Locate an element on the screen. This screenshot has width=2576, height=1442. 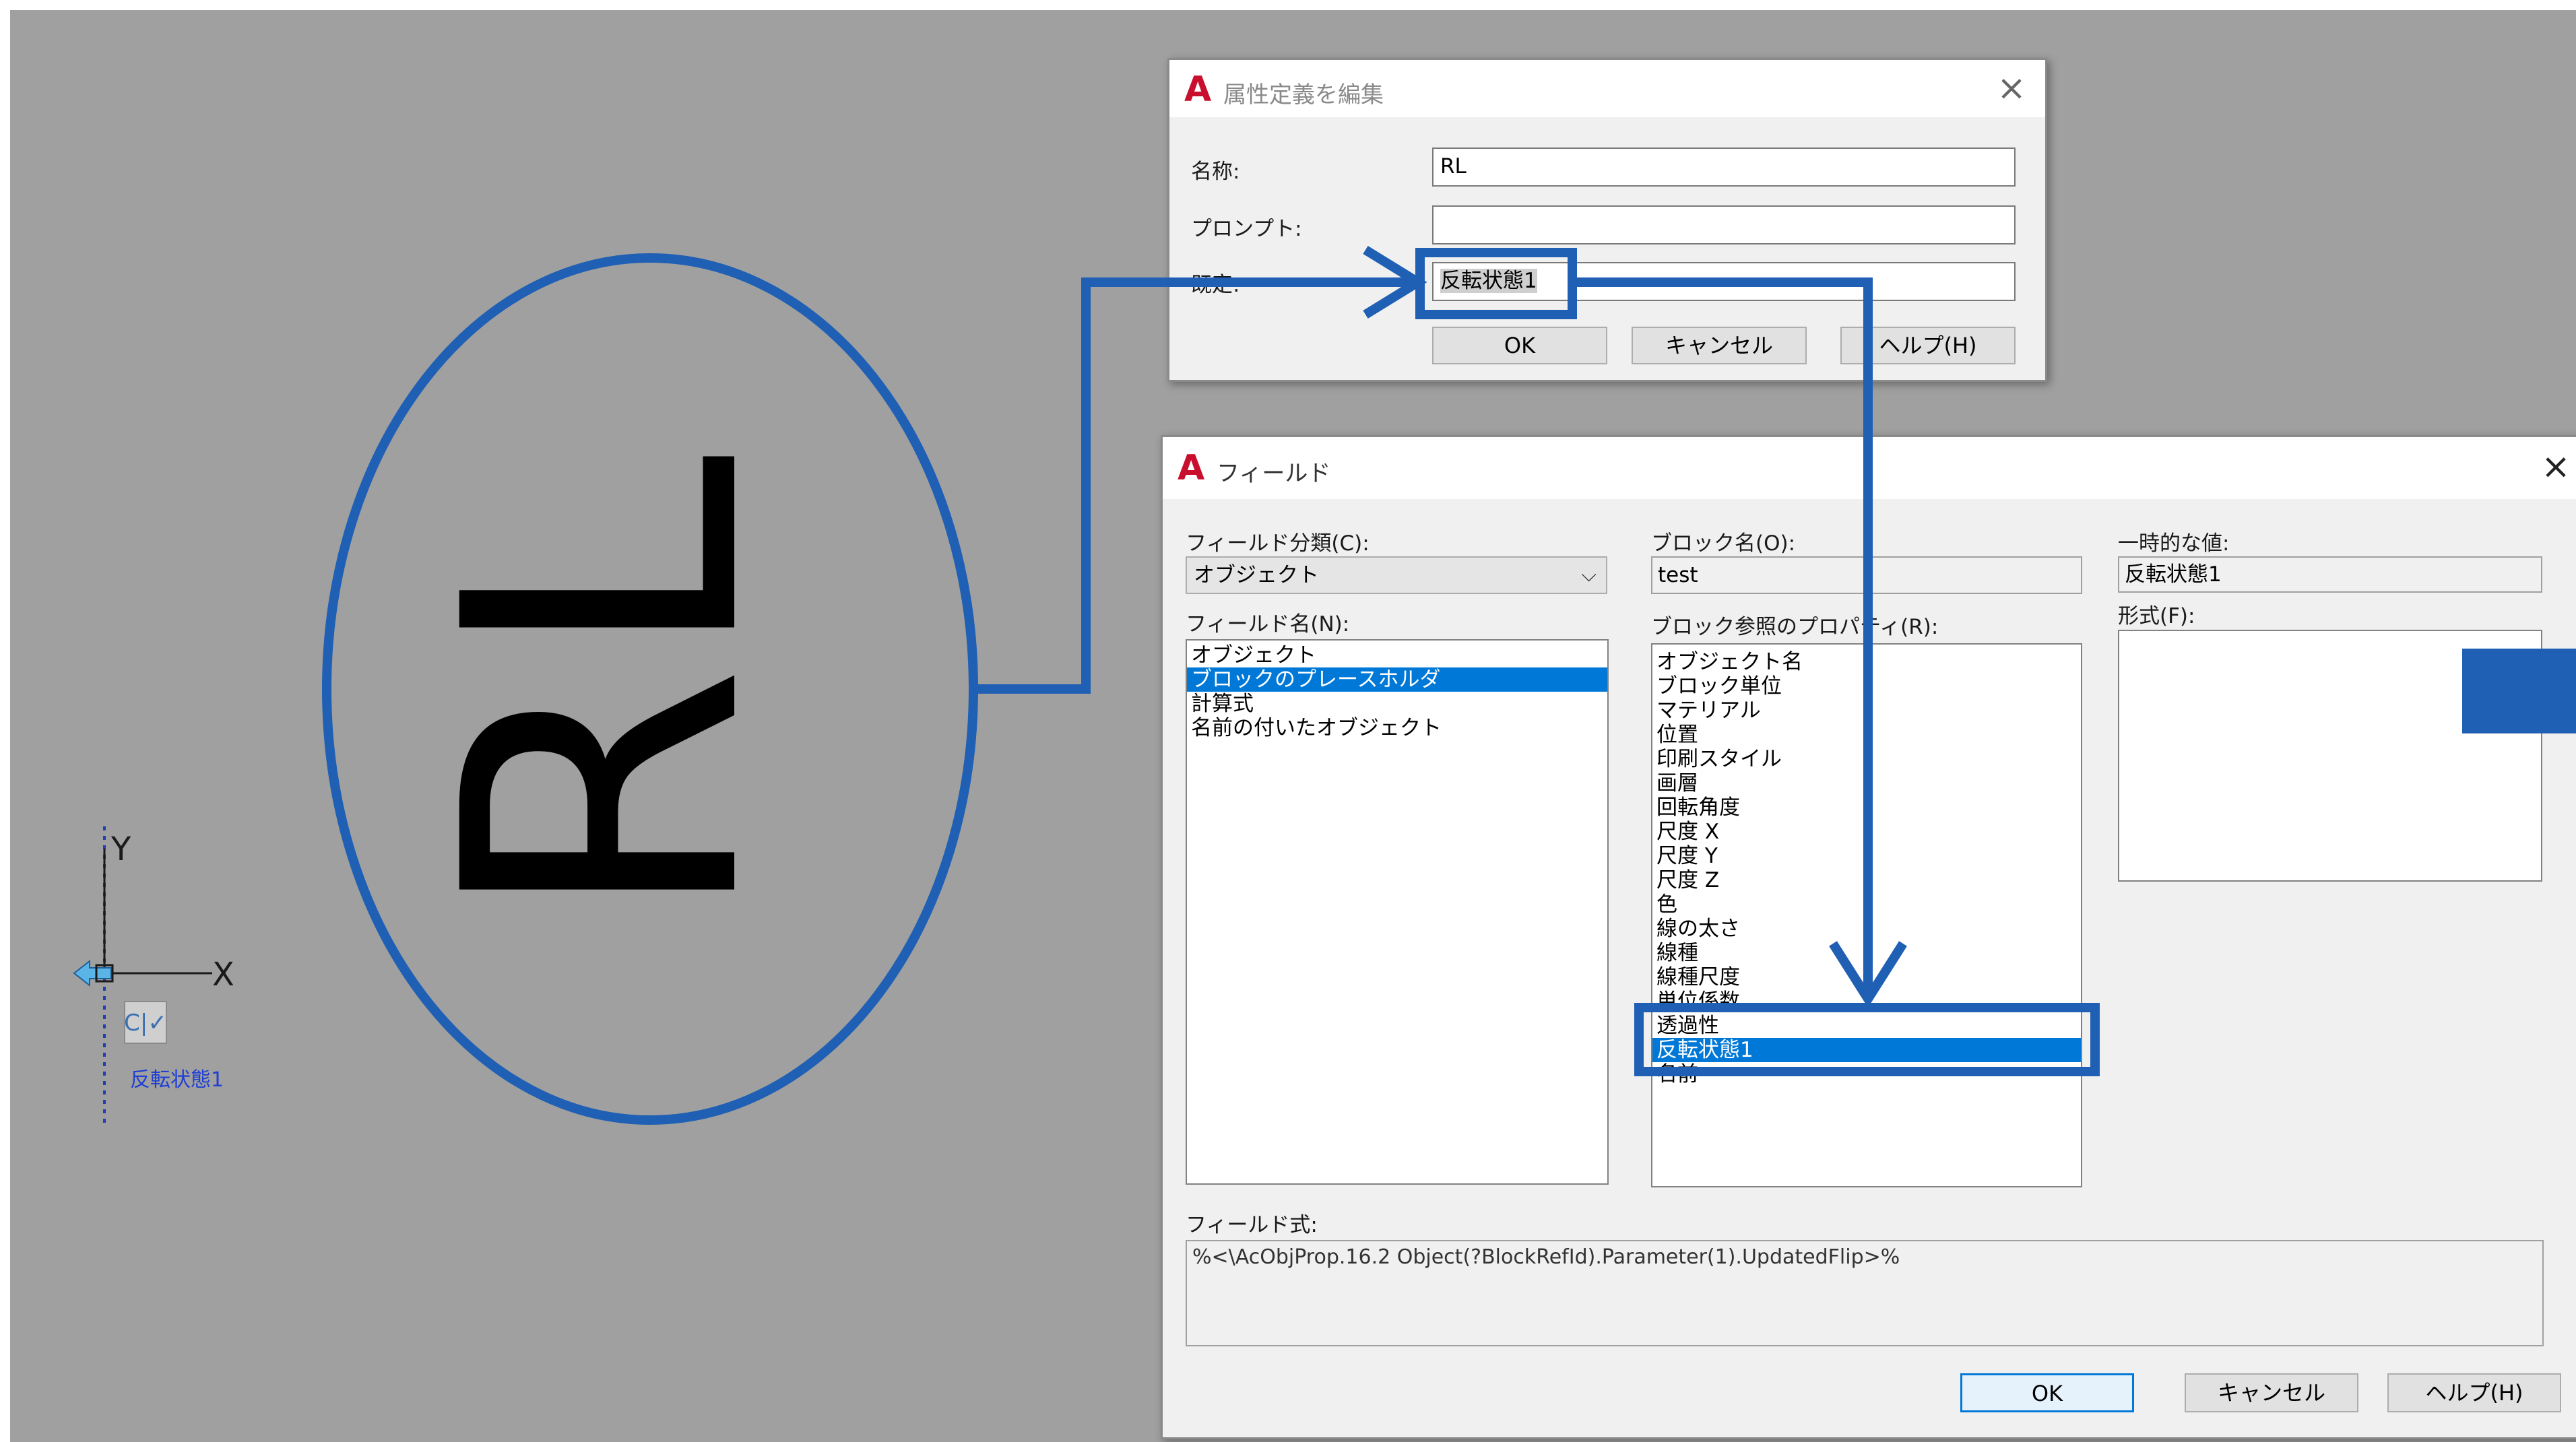
highlight-selected-property is located at coordinates (1867, 1039).